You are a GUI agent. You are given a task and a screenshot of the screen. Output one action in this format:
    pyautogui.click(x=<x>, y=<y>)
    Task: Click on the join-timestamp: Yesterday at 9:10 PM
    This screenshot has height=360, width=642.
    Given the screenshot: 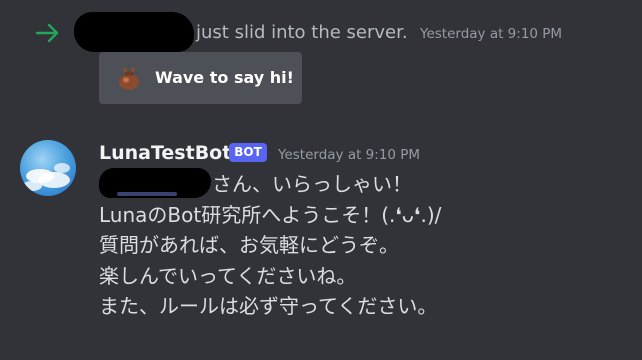 What is the action you would take?
    pyautogui.click(x=491, y=34)
    